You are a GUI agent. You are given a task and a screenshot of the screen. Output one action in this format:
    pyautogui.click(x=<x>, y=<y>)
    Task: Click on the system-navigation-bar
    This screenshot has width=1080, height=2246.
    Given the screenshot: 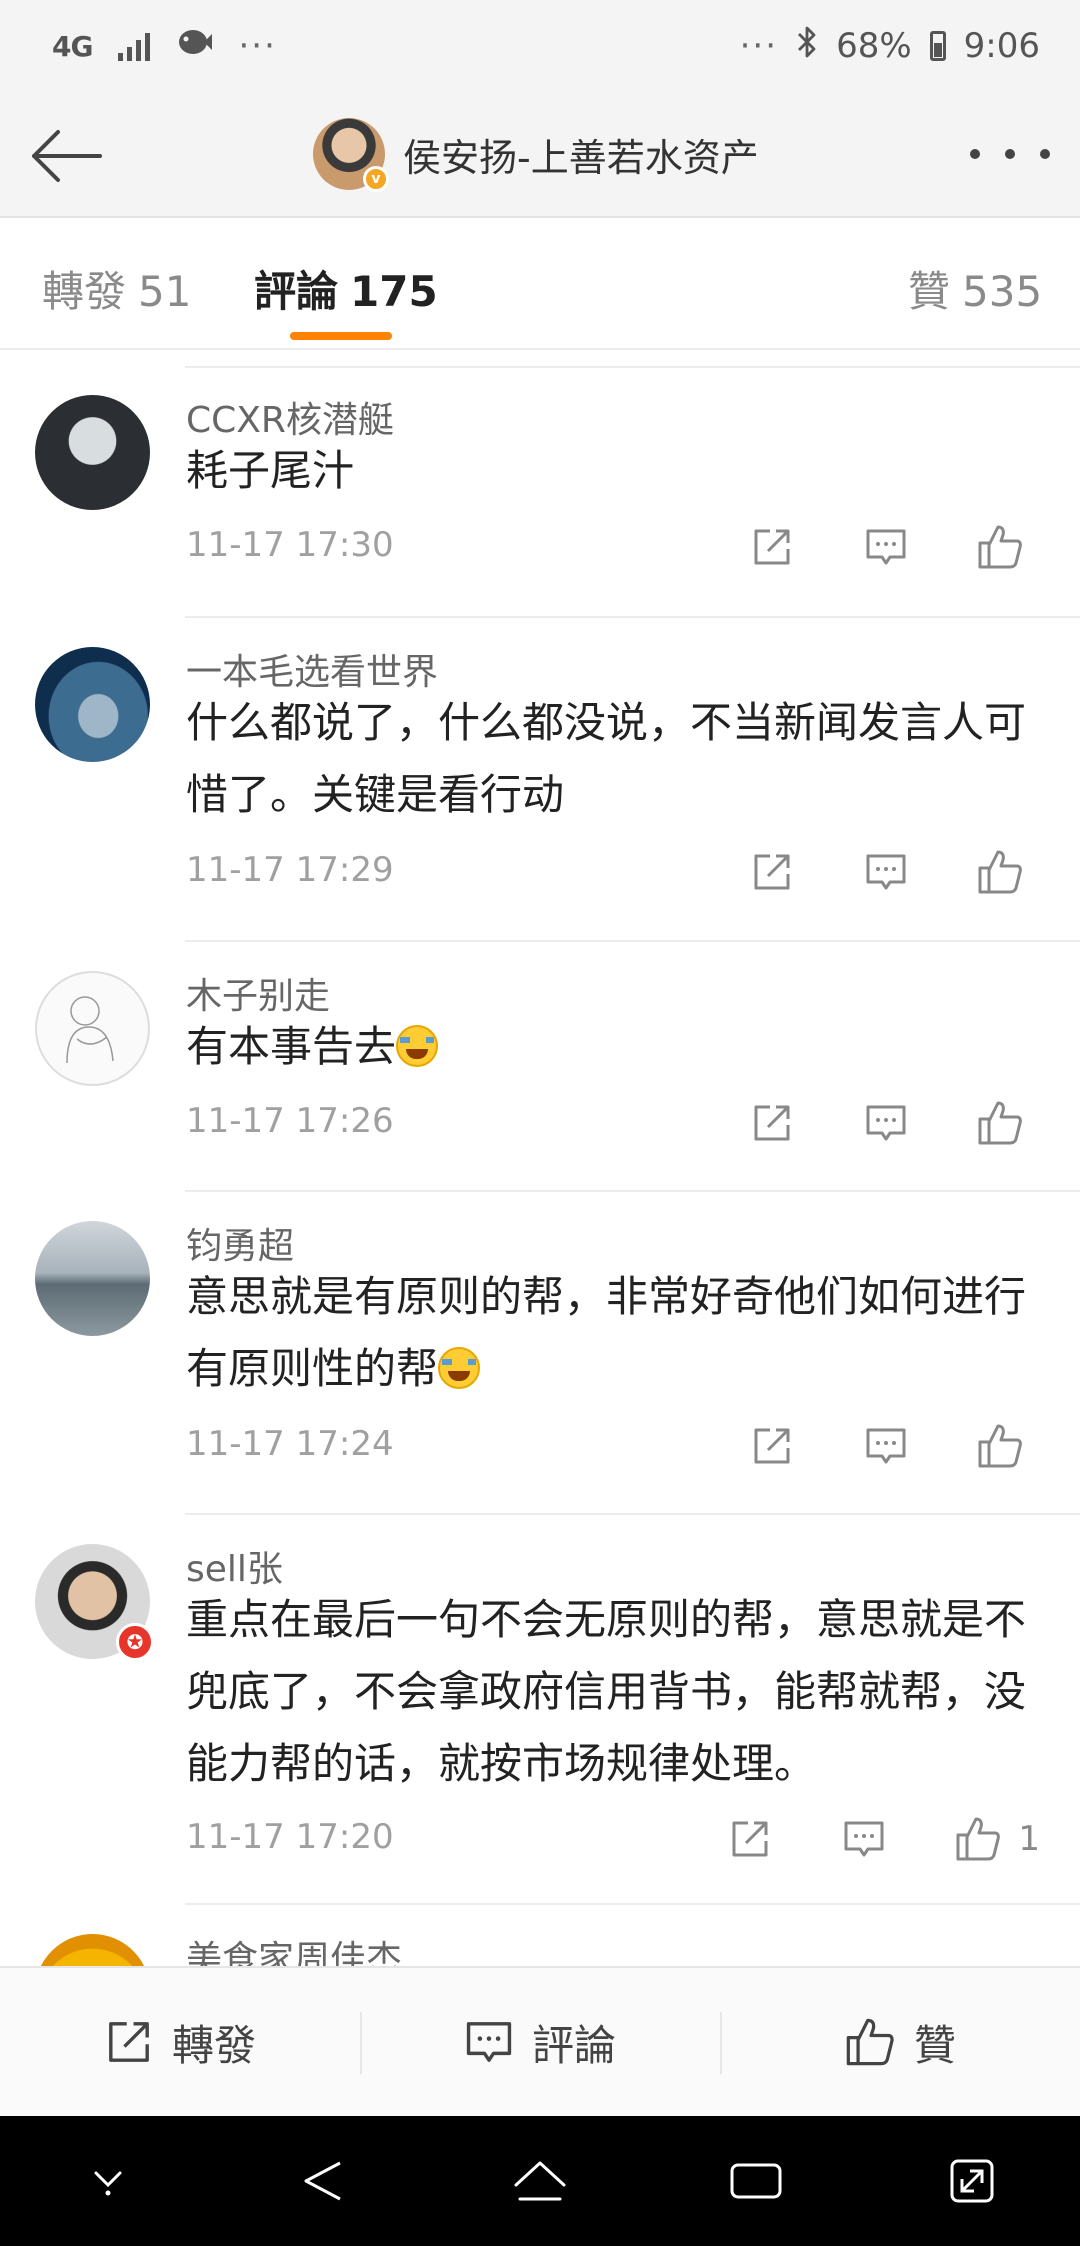 What is the action you would take?
    pyautogui.click(x=540, y=2181)
    